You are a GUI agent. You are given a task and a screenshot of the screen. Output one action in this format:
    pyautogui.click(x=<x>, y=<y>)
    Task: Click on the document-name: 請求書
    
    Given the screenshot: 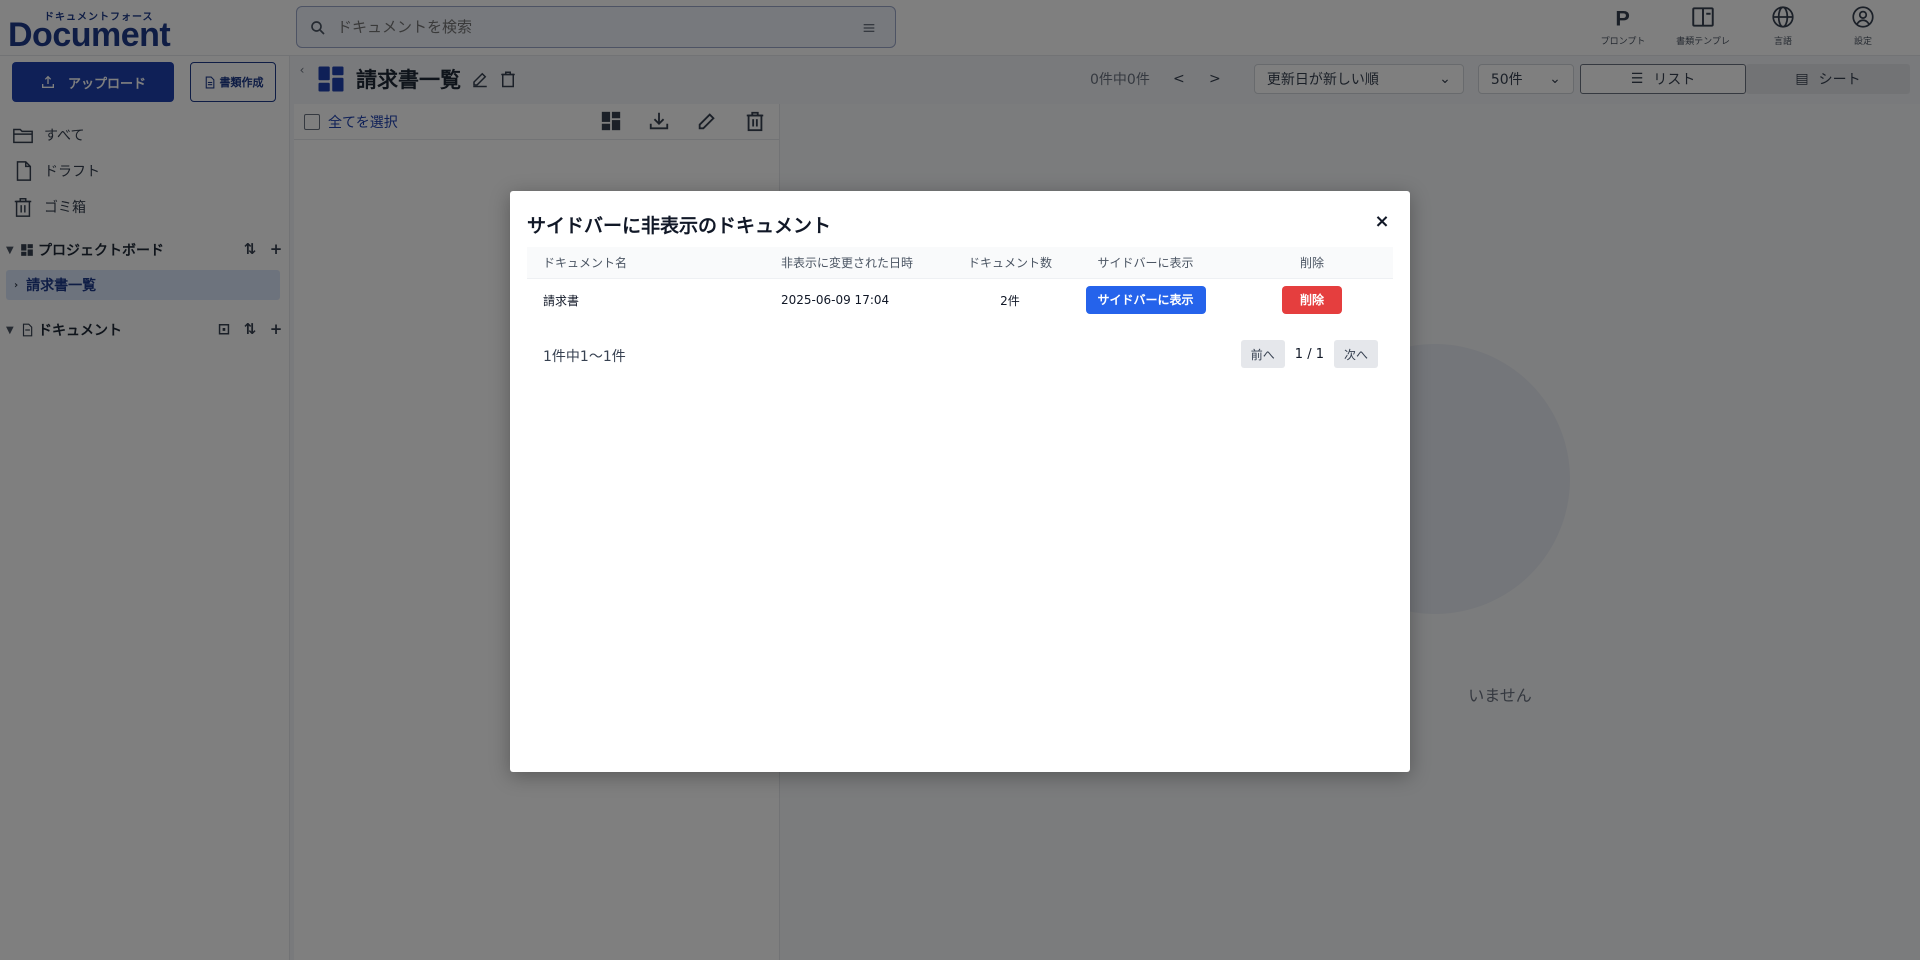 What is the action you would take?
    pyautogui.click(x=561, y=300)
    